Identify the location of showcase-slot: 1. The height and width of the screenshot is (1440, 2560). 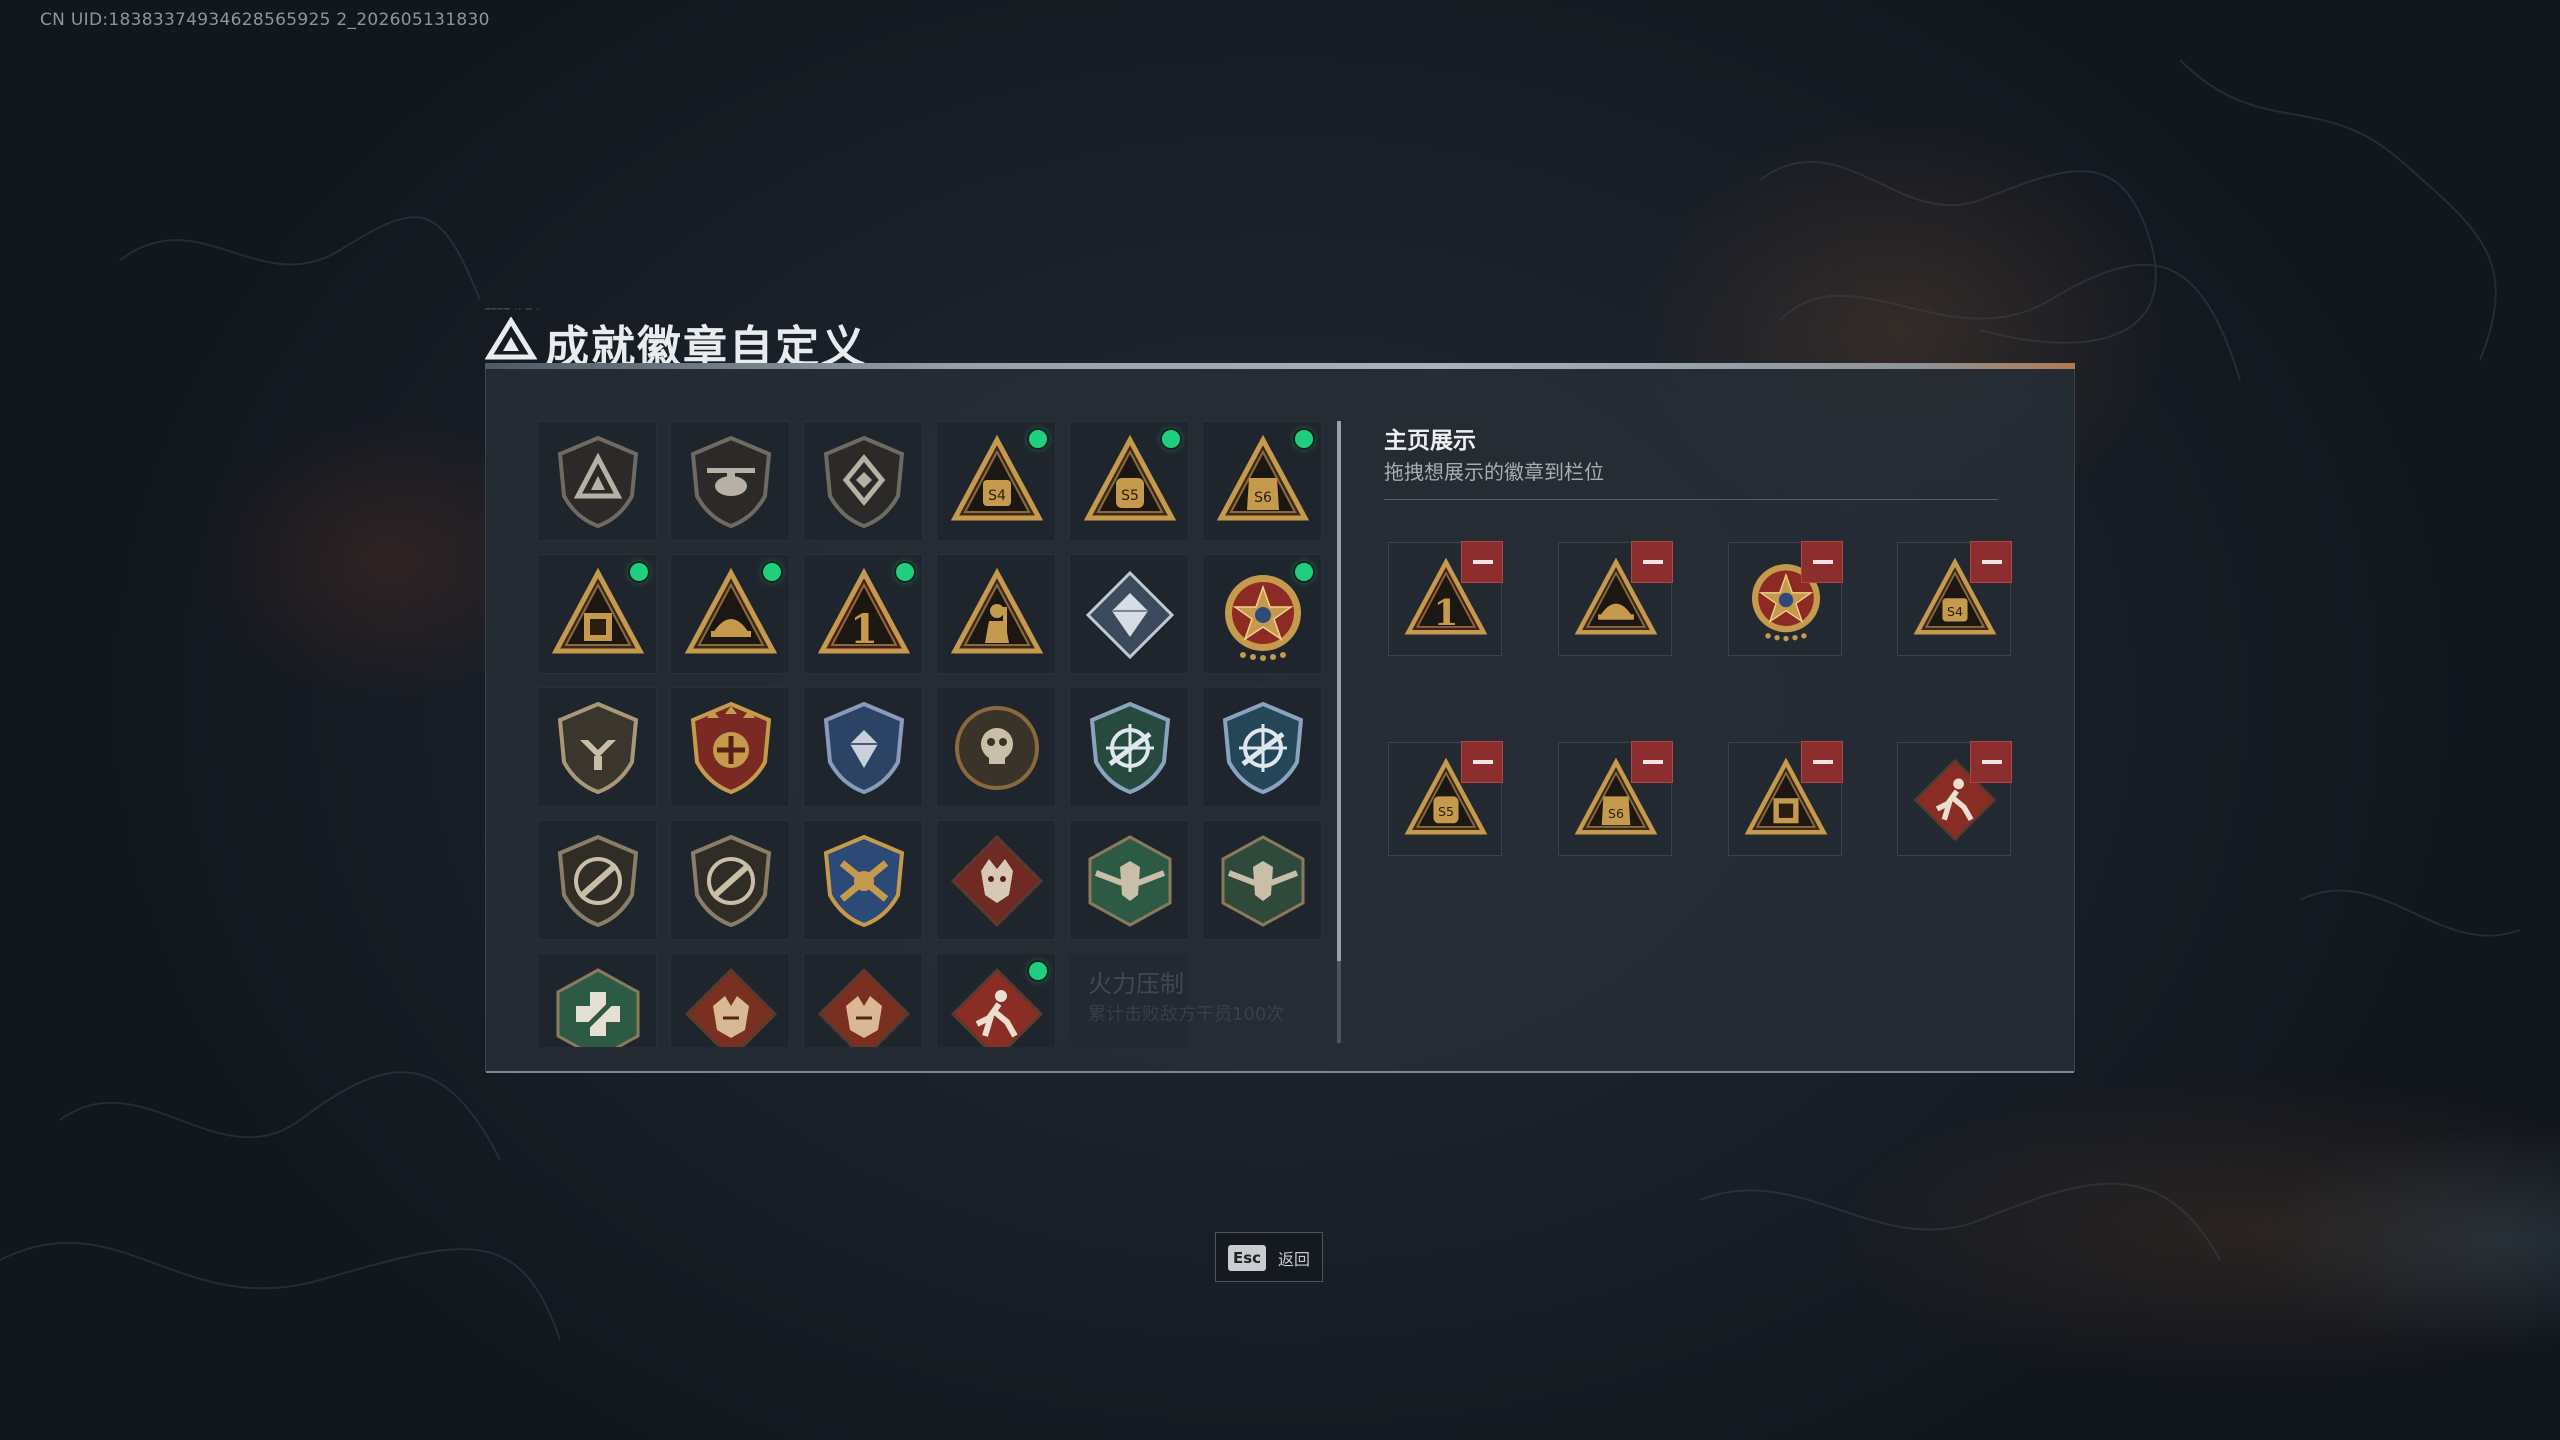
(1445, 598).